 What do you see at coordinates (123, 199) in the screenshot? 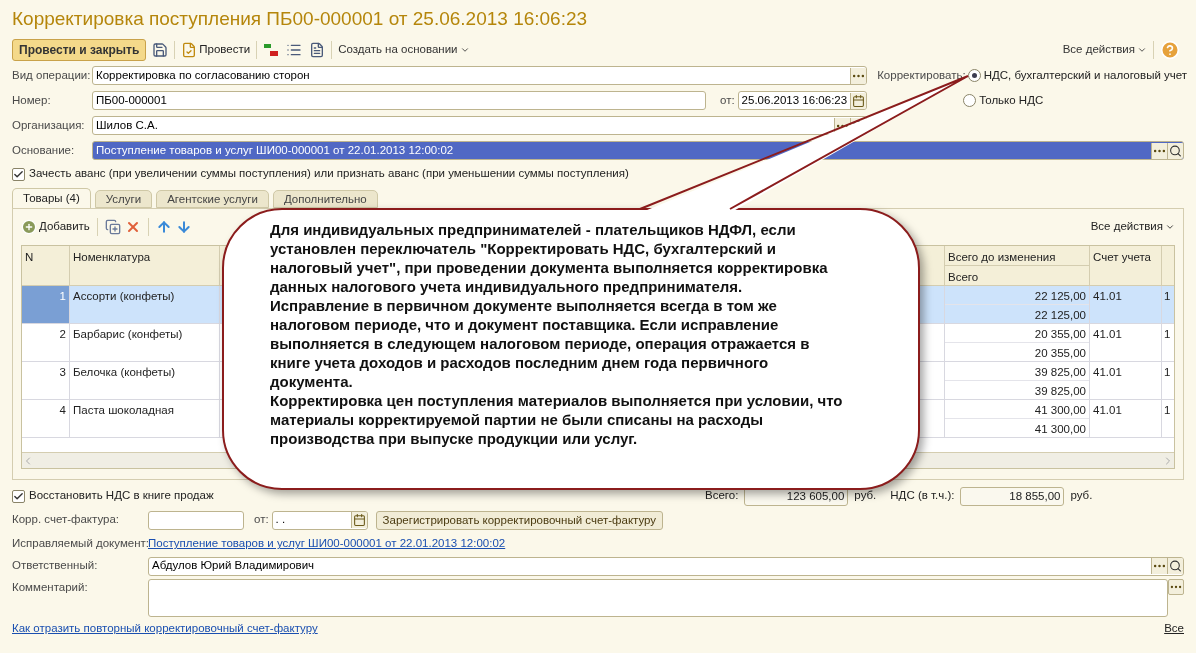
I see `tab: Услуги` at bounding box center [123, 199].